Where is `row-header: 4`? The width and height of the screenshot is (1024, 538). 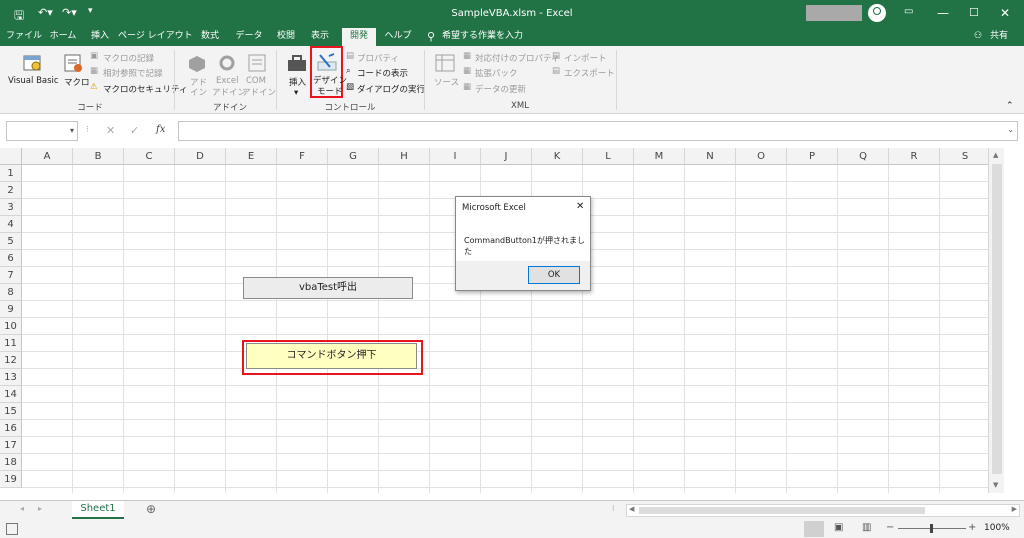 row-header: 4 is located at coordinates (11, 224).